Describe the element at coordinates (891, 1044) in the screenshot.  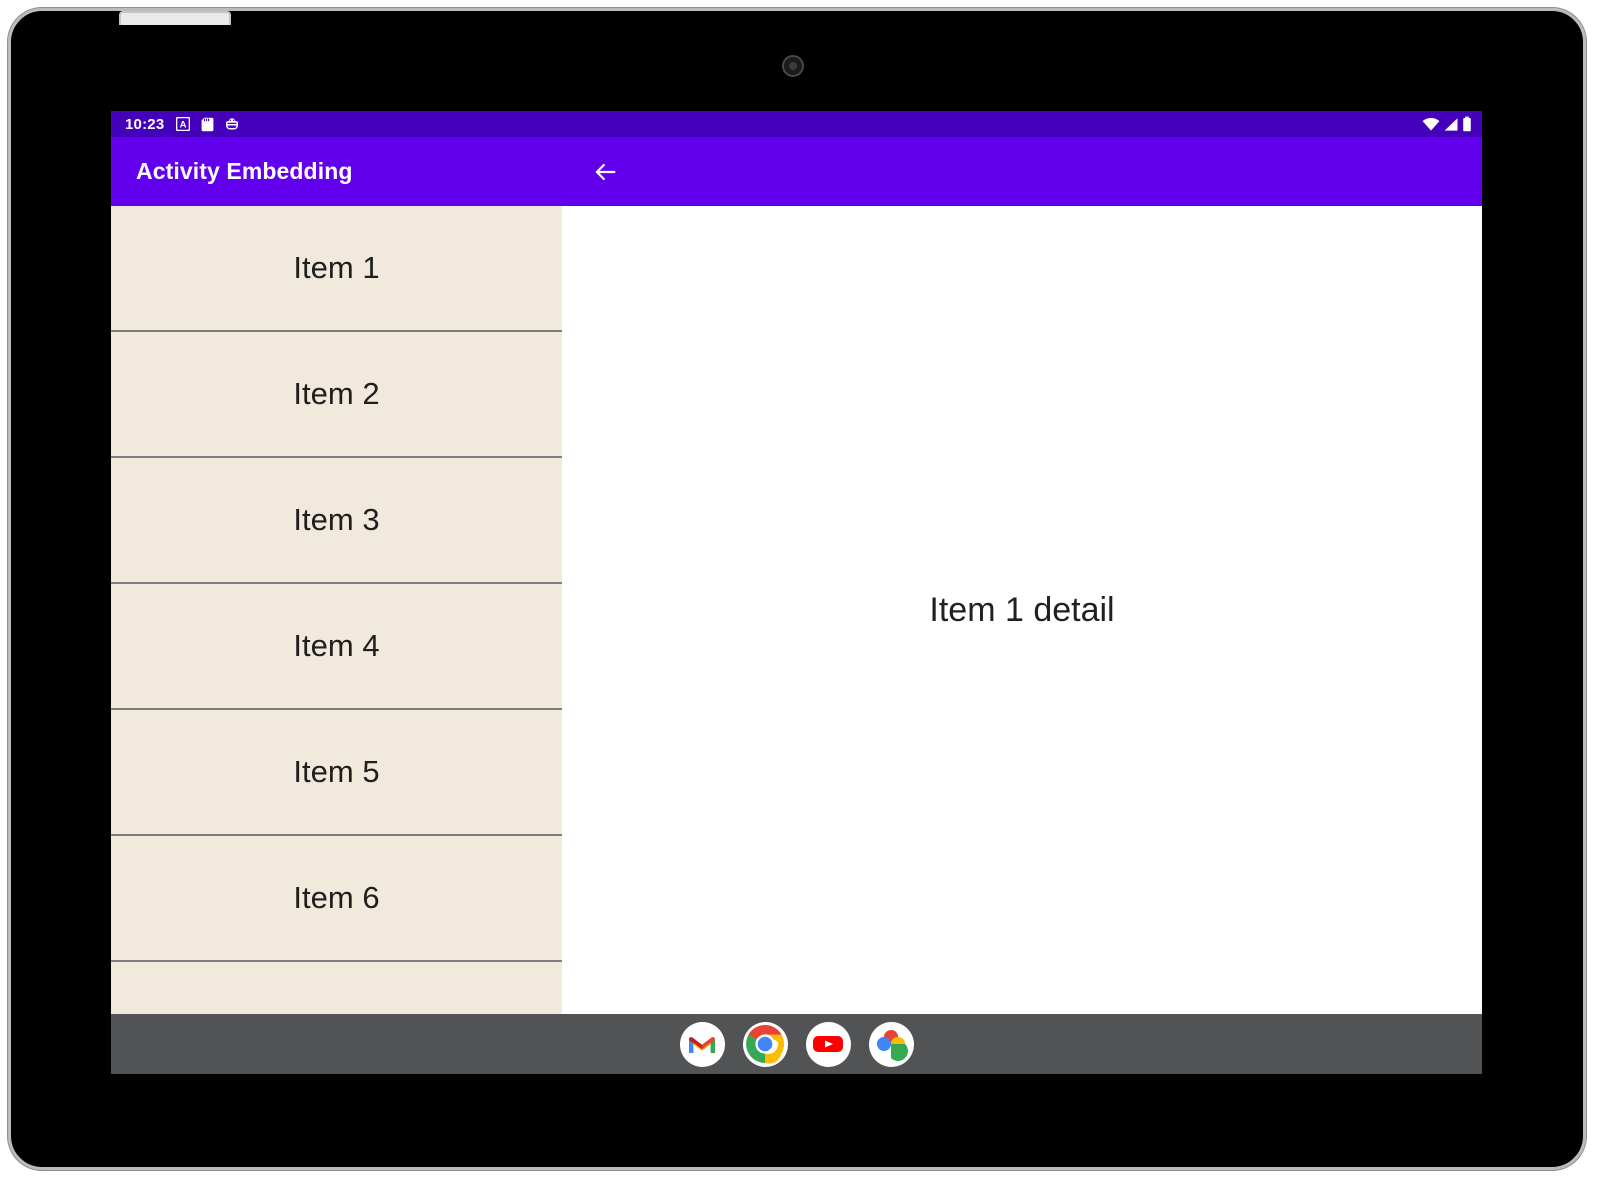
I see `google-photos-icon` at that location.